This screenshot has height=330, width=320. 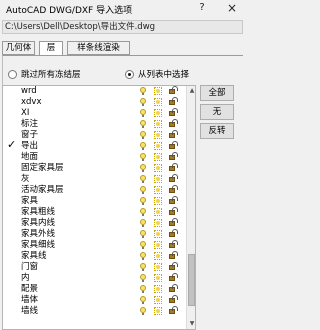 What do you see at coordinates (129, 74) in the screenshot?
I see `select-from-list-radio` at bounding box center [129, 74].